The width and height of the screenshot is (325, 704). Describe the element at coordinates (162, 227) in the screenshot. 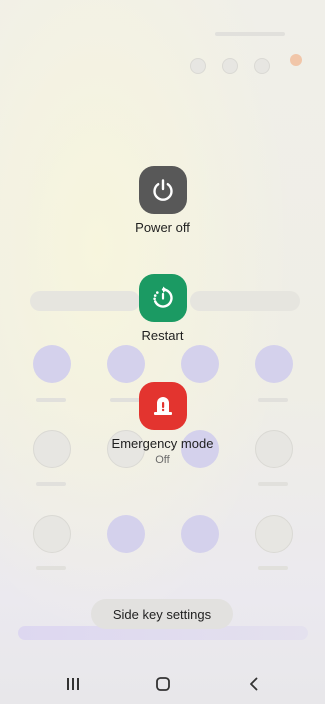

I see `power-off-label: Power off` at that location.